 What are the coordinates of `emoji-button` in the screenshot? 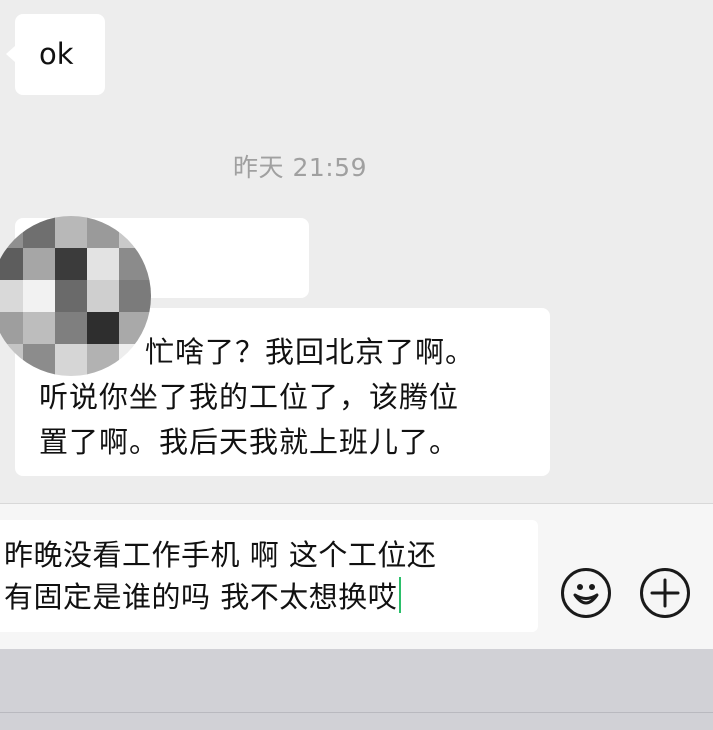 It's located at (586, 593).